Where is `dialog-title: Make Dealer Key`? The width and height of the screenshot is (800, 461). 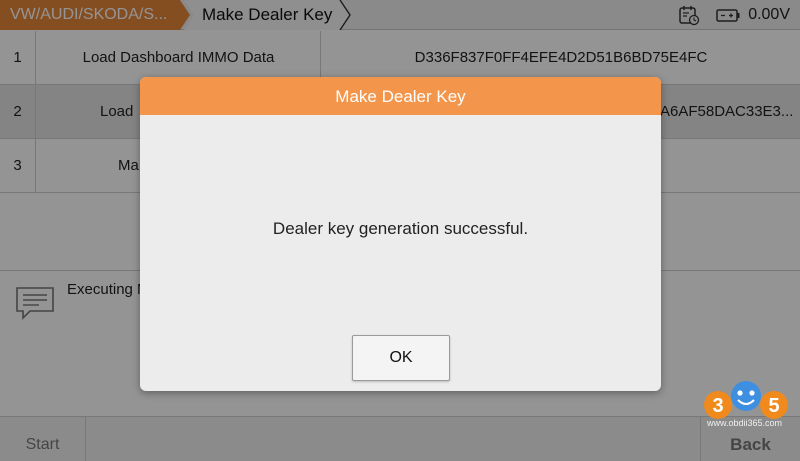
dialog-title: Make Dealer Key is located at coordinates (400, 96).